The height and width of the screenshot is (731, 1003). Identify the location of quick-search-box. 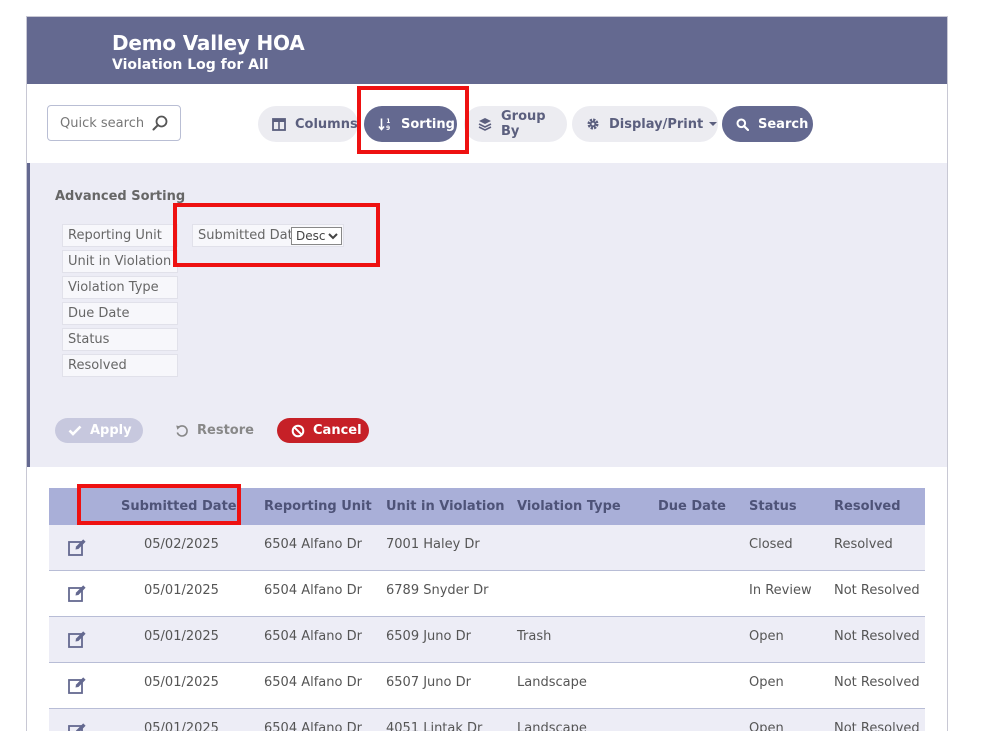
(114, 123).